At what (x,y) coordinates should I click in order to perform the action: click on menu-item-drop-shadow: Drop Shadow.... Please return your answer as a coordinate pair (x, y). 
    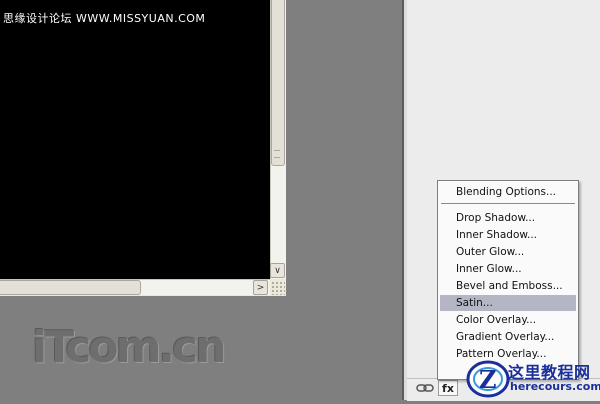
    Looking at the image, I should click on (508, 218).